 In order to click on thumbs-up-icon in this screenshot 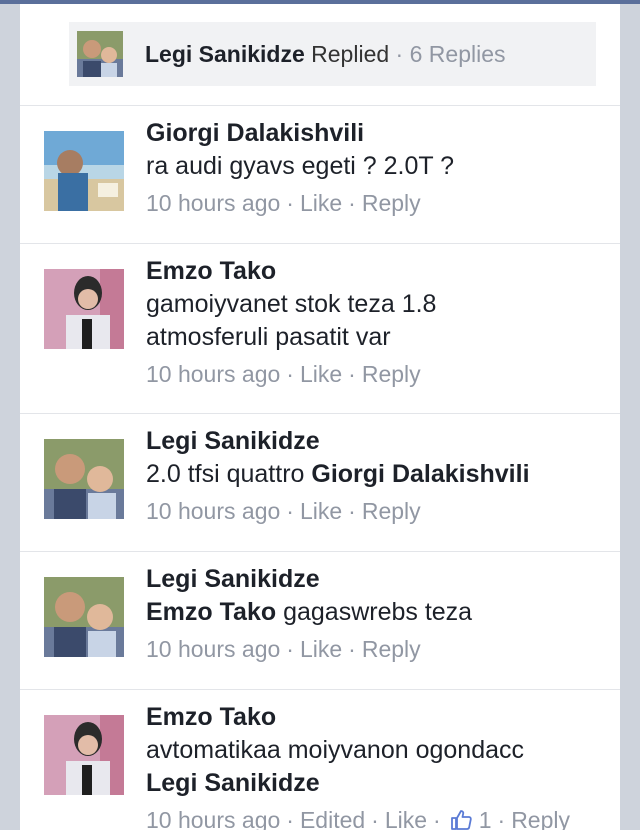, I will do `click(461, 819)`.